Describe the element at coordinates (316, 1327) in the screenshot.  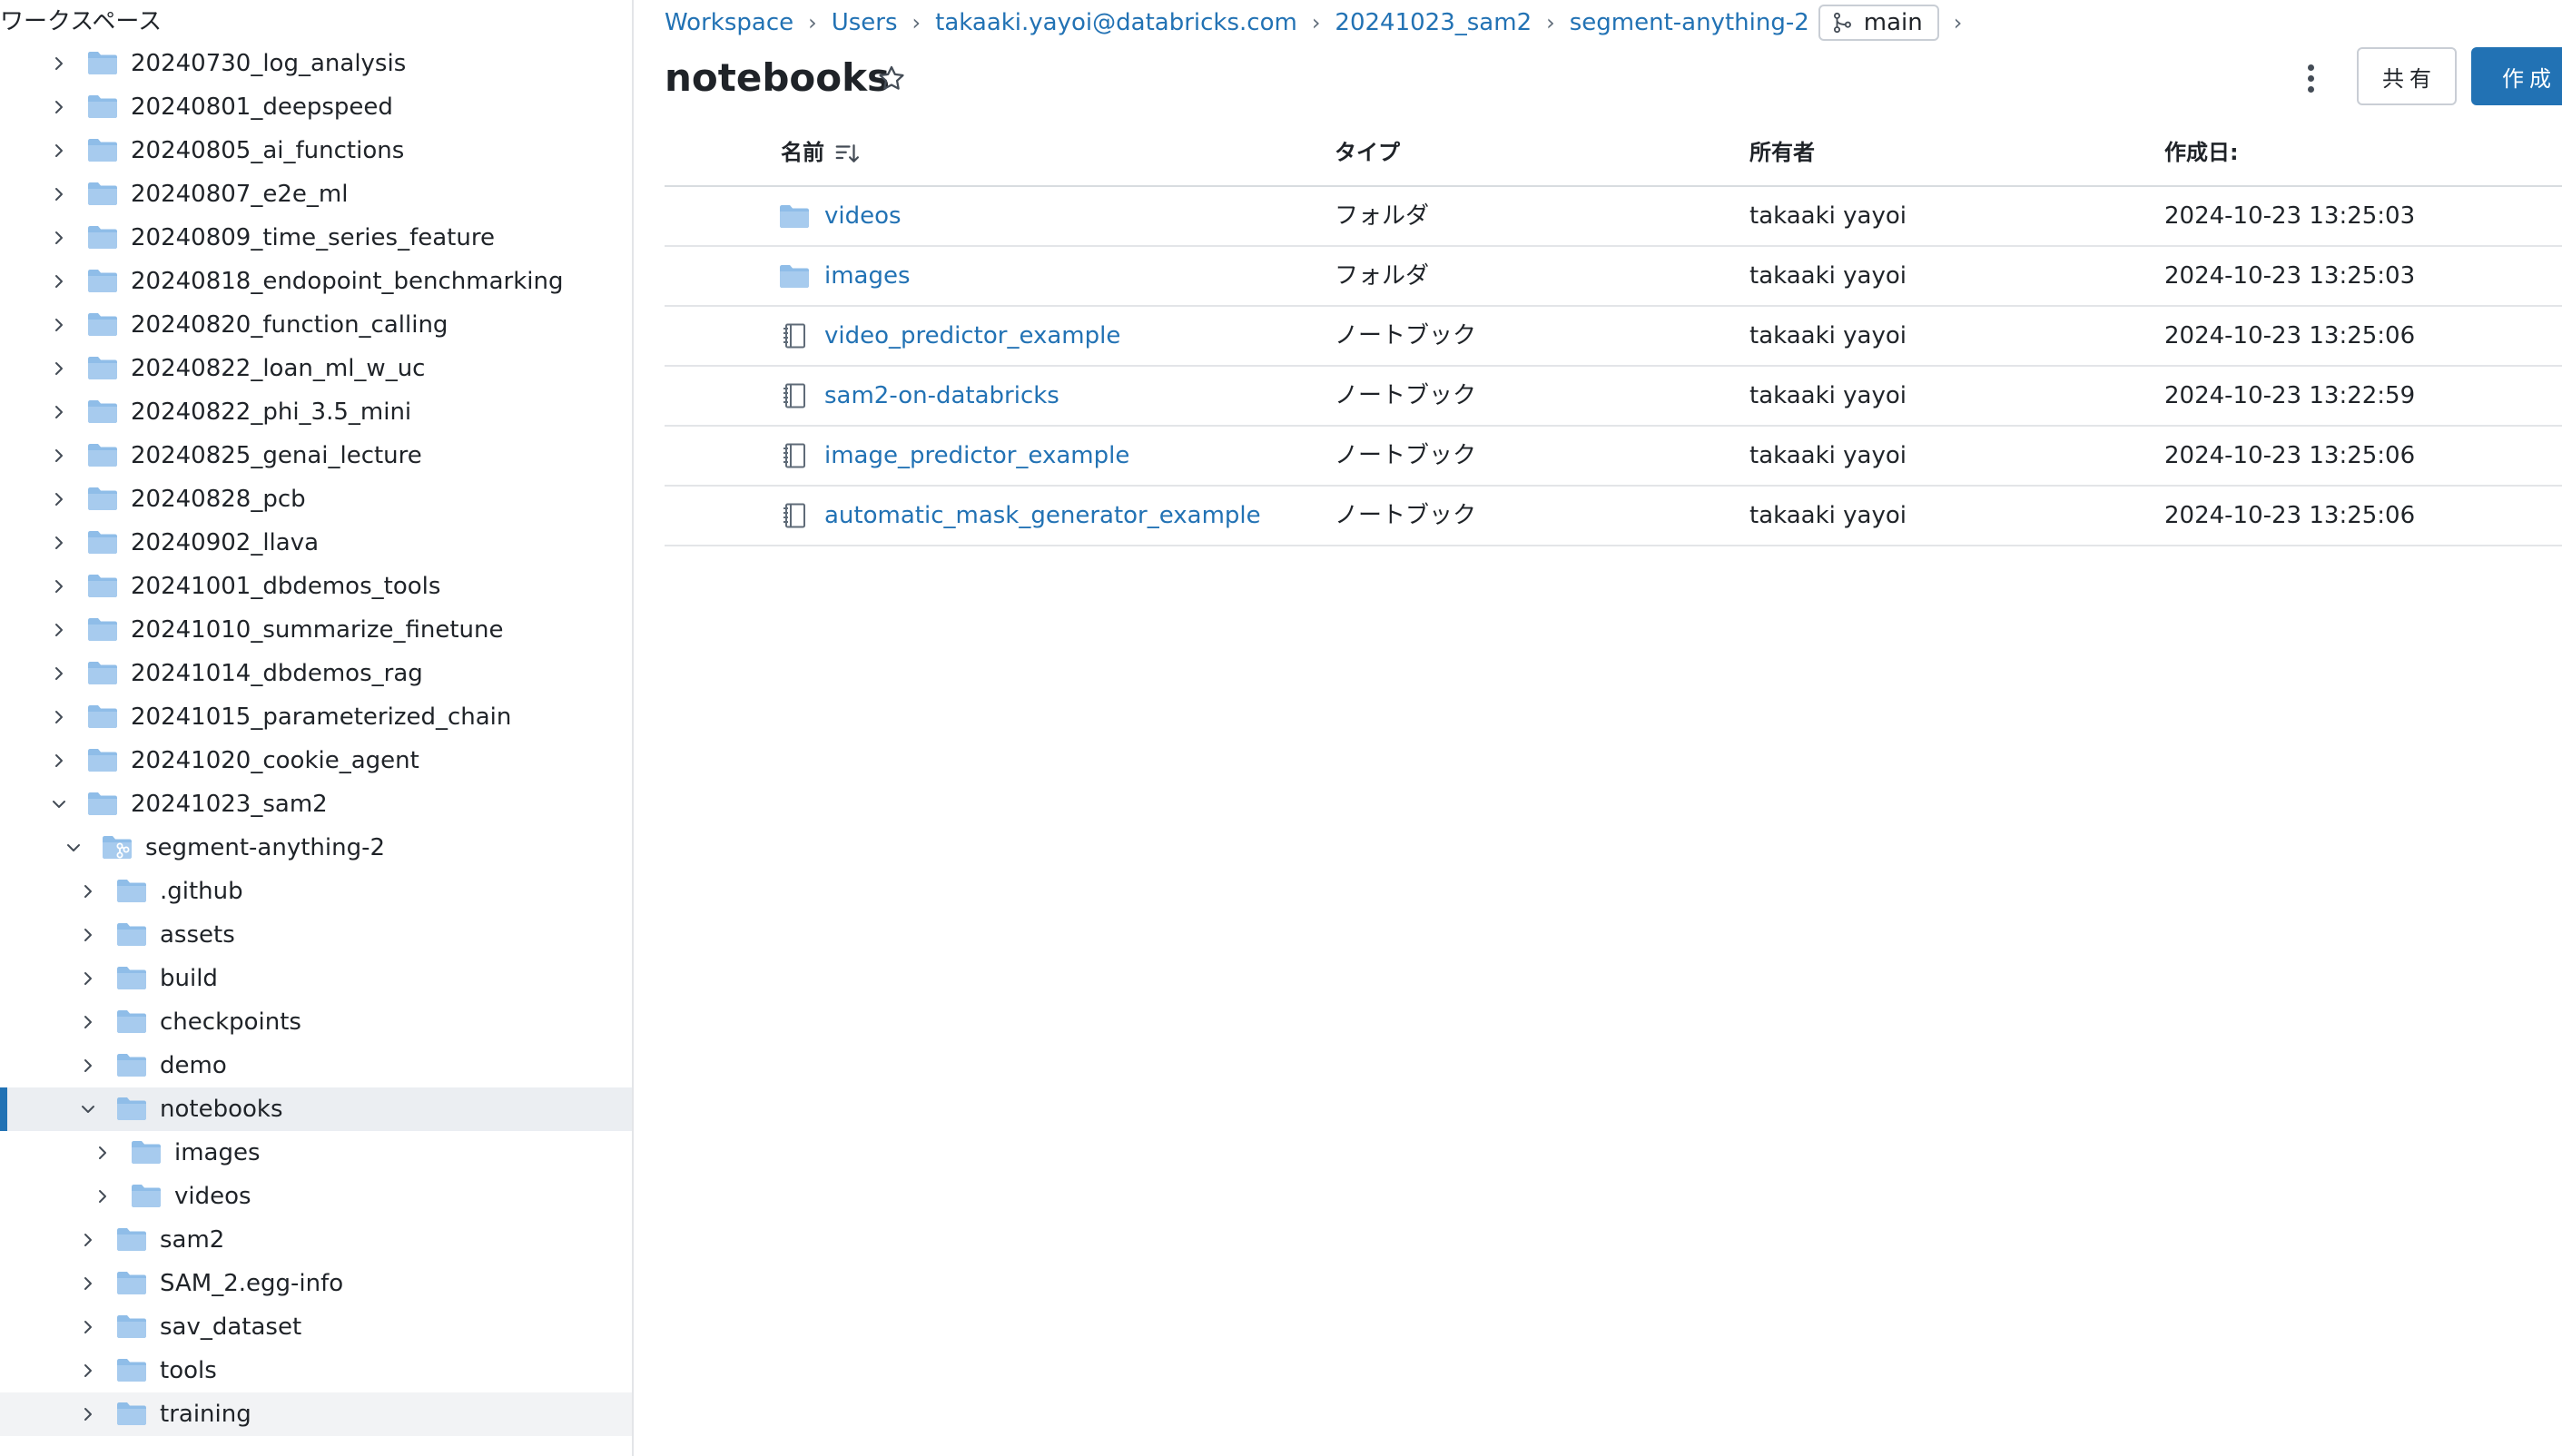
I see `tree-item-sav-dataset: sav_dataset` at that location.